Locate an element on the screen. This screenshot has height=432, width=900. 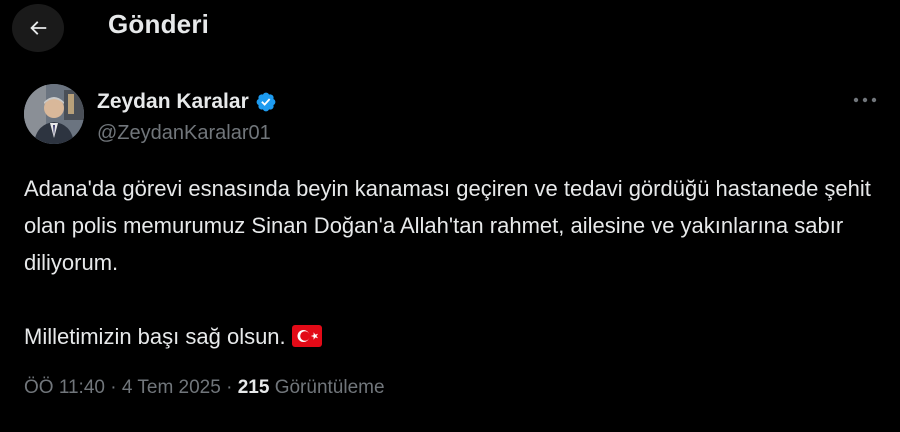
author-name-row: Zeydan Karalar is located at coordinates (187, 102).